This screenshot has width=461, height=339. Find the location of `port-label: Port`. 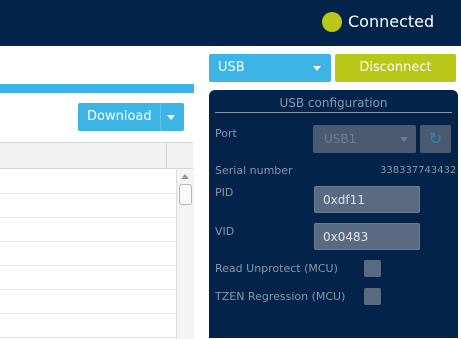

port-label: Port is located at coordinates (226, 133).